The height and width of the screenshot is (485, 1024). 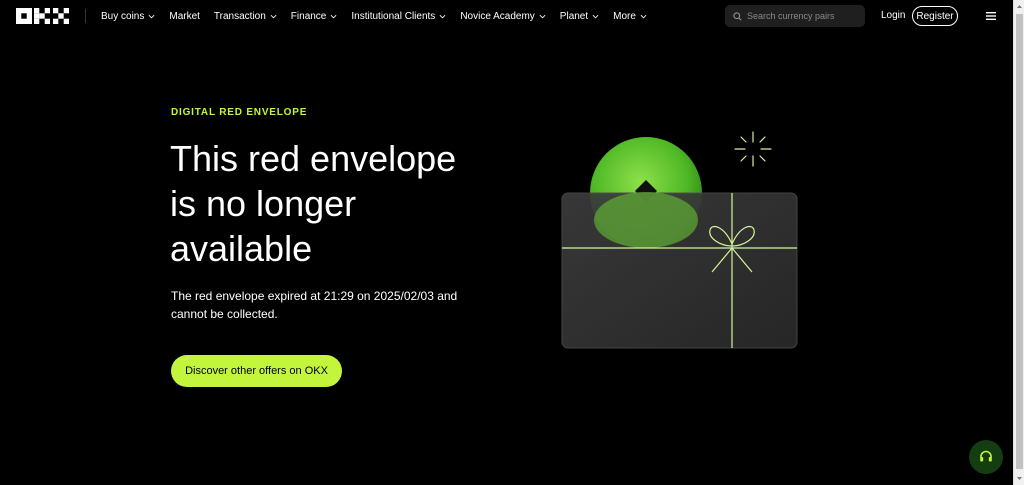 I want to click on register-button: Register, so click(x=935, y=16).